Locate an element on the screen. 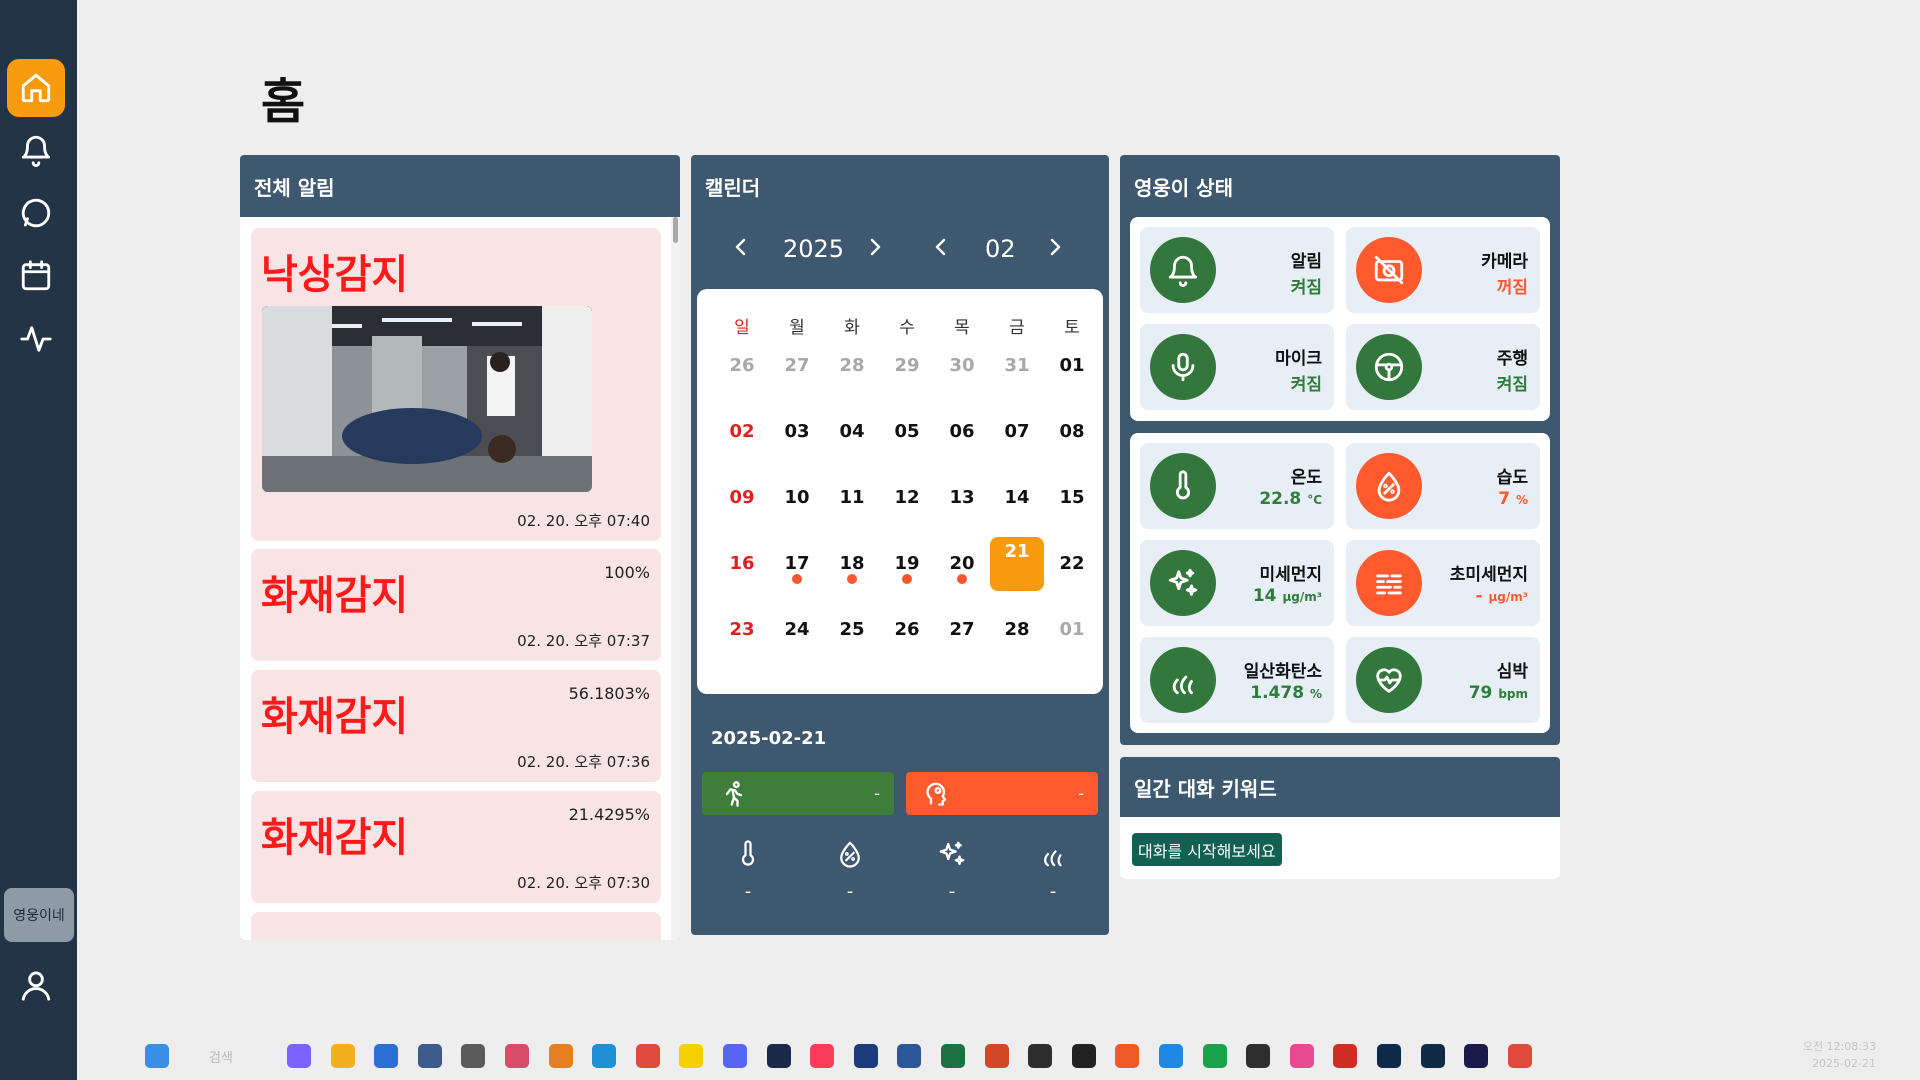 The width and height of the screenshot is (1920, 1080). nav-home-button is located at coordinates (36, 88).